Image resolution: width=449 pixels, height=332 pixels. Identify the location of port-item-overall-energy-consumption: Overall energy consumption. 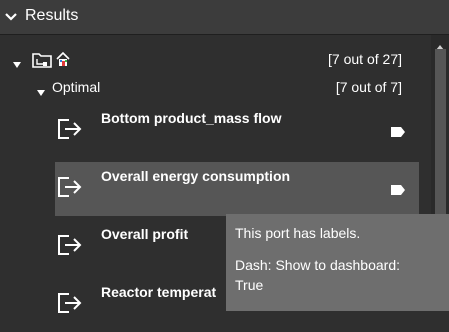
(237, 189).